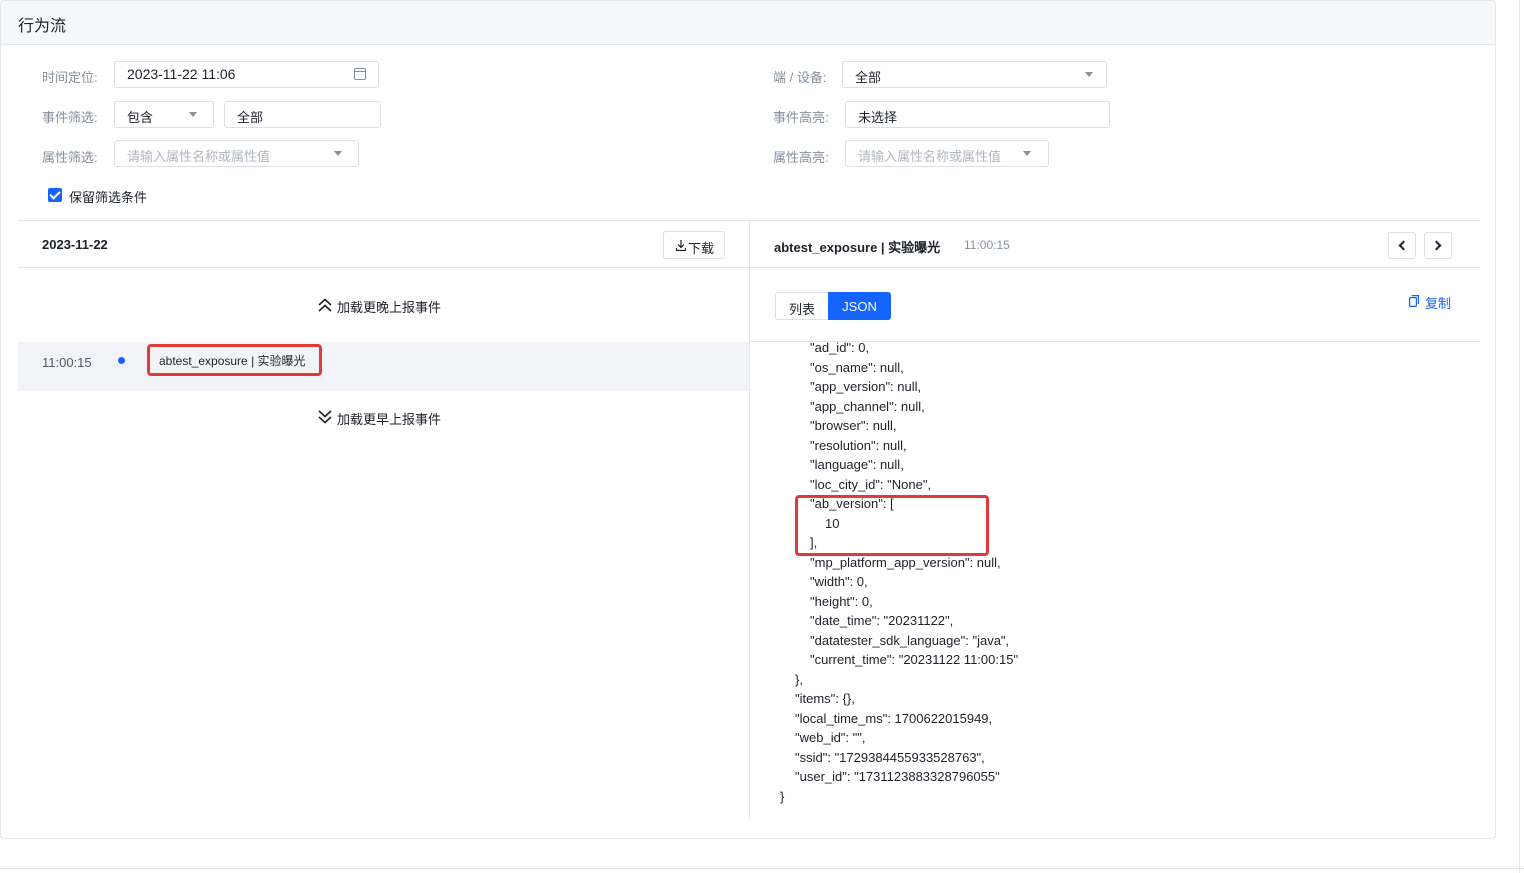 The width and height of the screenshot is (1524, 873). What do you see at coordinates (701, 248) in the screenshot?
I see `download-label: 下载` at bounding box center [701, 248].